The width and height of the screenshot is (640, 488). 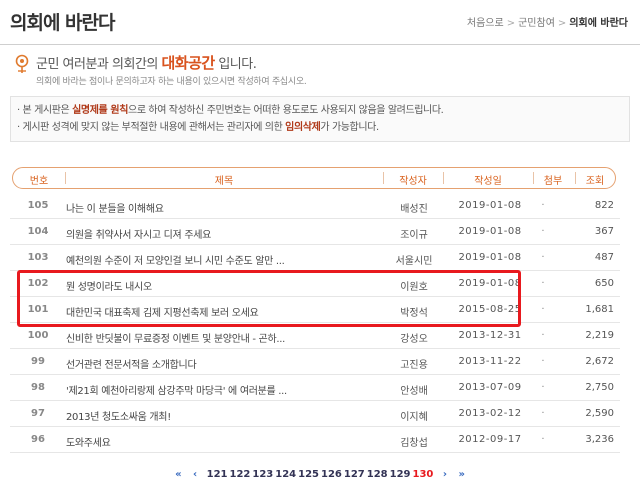 I want to click on post-number: 103, so click(x=38, y=257).